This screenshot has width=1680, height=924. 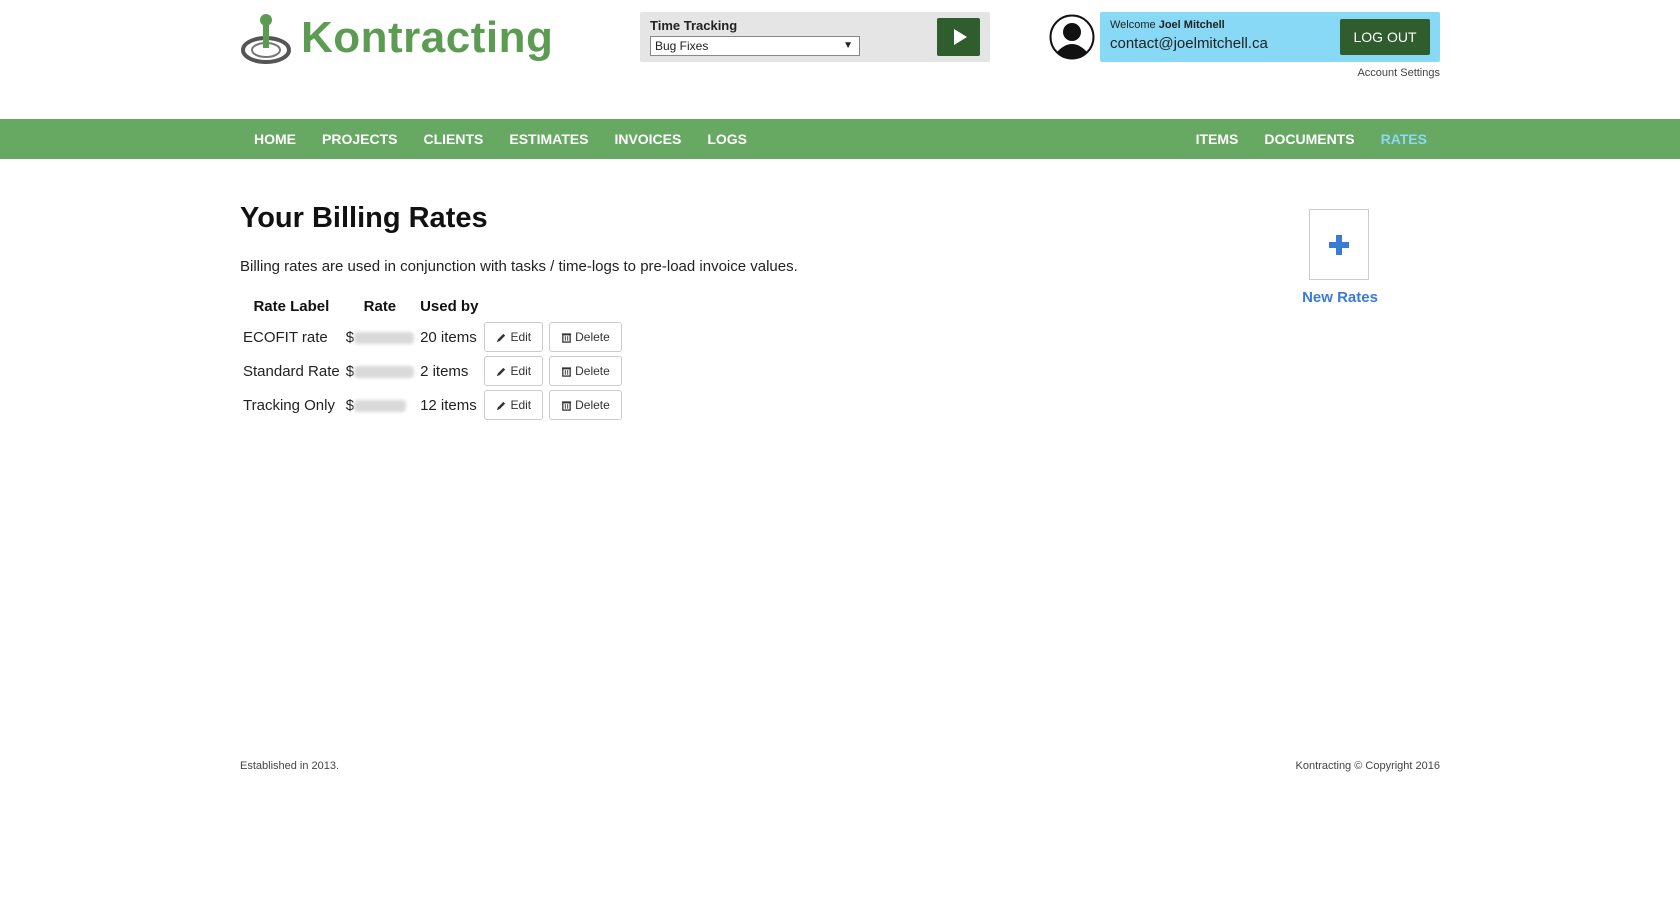 I want to click on column-header-delete, so click(x=585, y=306).